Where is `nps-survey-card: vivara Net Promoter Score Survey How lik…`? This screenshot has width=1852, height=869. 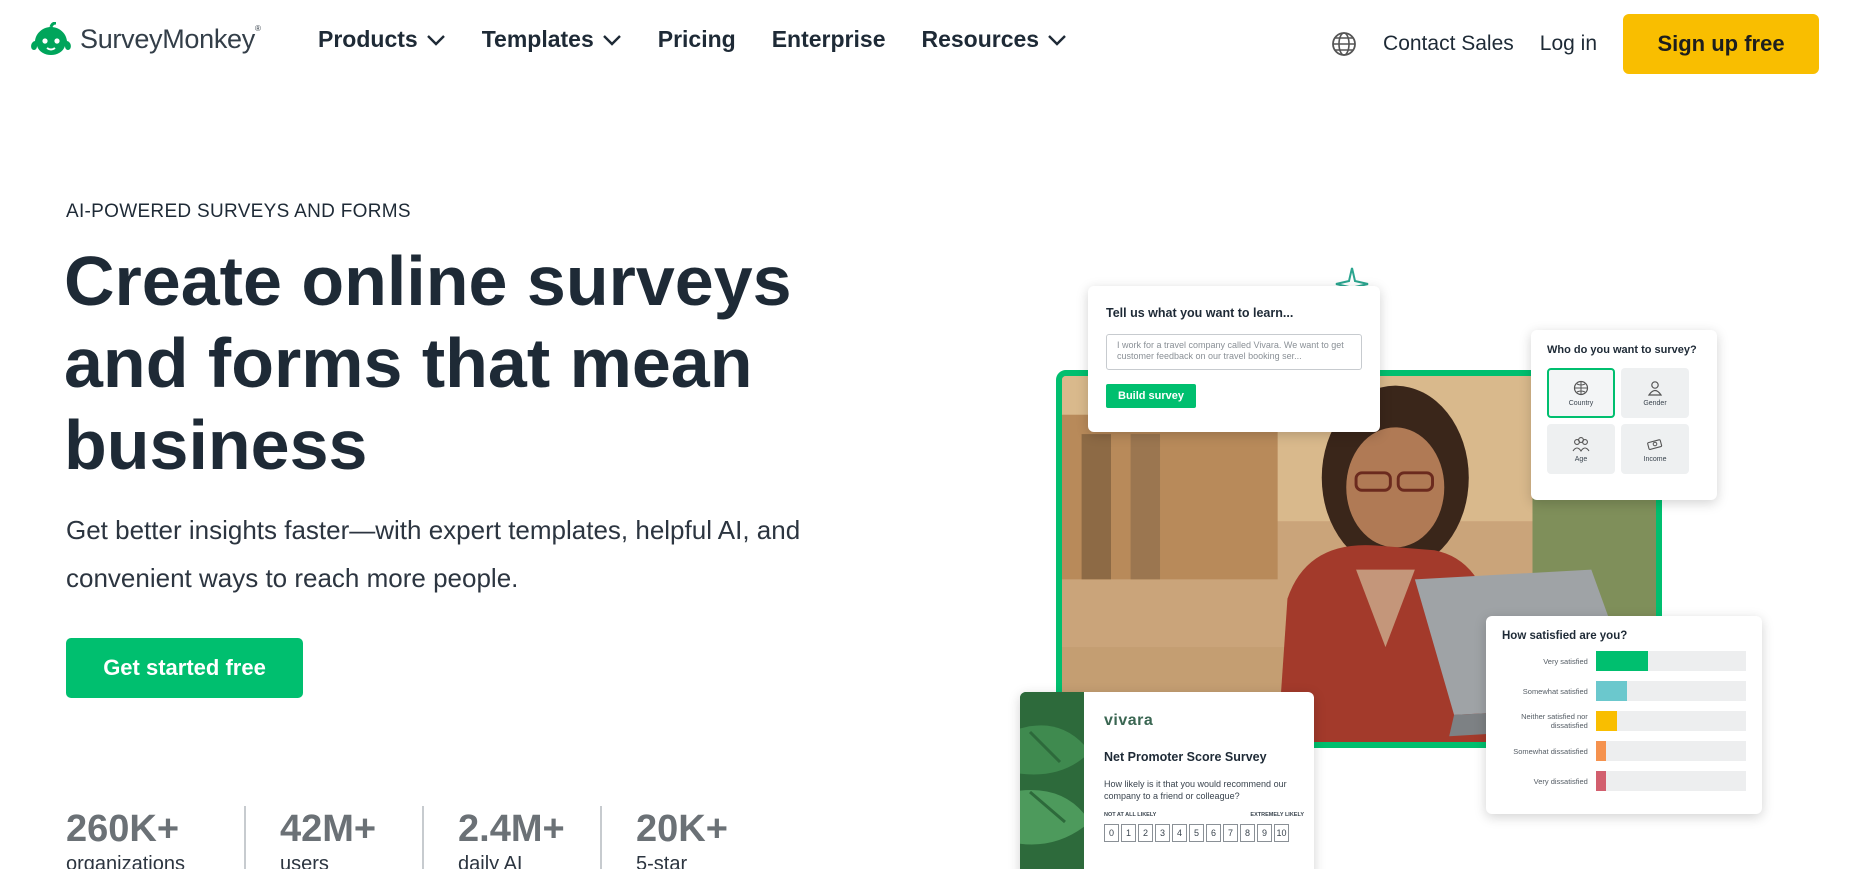 nps-survey-card: vivara Net Promoter Score Survey How lik… is located at coordinates (1167, 780).